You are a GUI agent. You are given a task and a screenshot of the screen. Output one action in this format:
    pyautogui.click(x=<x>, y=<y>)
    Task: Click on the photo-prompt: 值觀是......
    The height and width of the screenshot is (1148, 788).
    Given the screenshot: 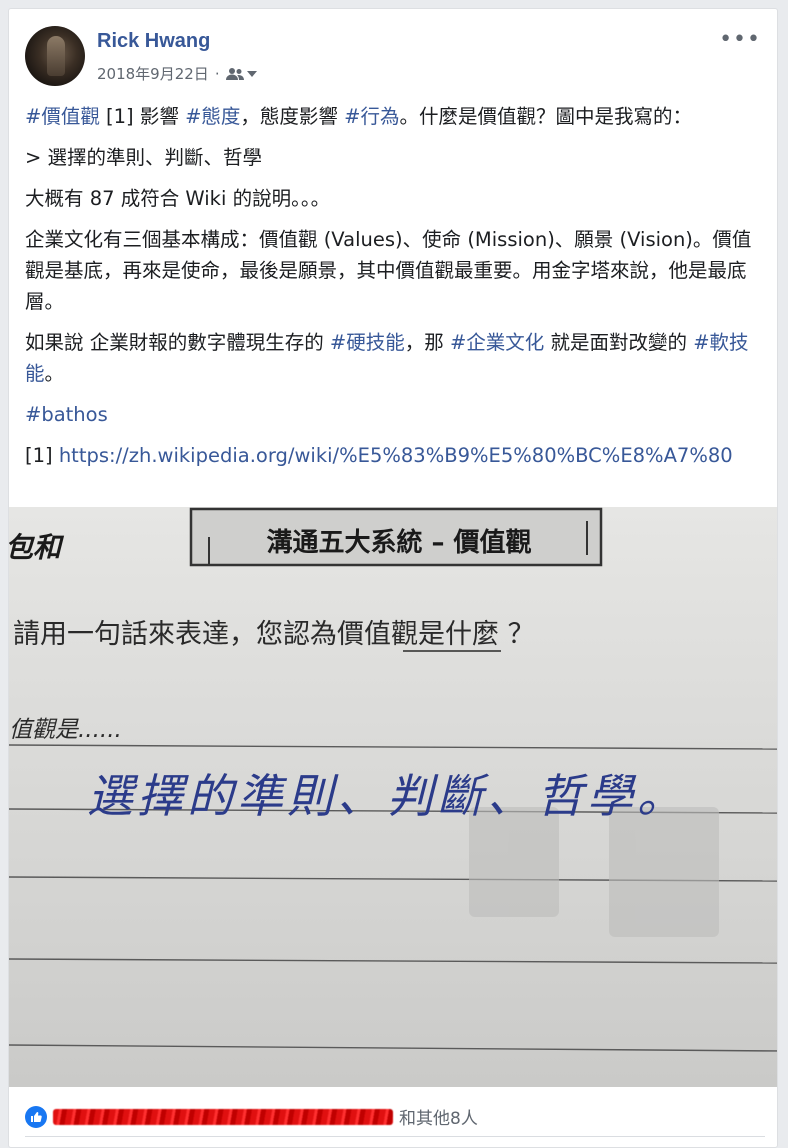 What is the action you would take?
    pyautogui.click(x=65, y=730)
    